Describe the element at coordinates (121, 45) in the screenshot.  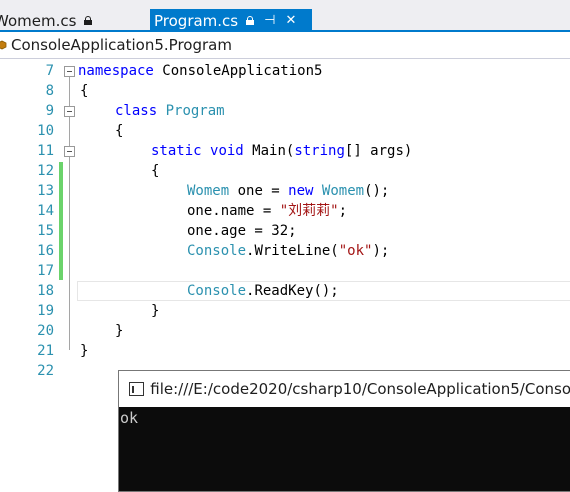
I see `class-path: ConsoleApplication5.Program` at that location.